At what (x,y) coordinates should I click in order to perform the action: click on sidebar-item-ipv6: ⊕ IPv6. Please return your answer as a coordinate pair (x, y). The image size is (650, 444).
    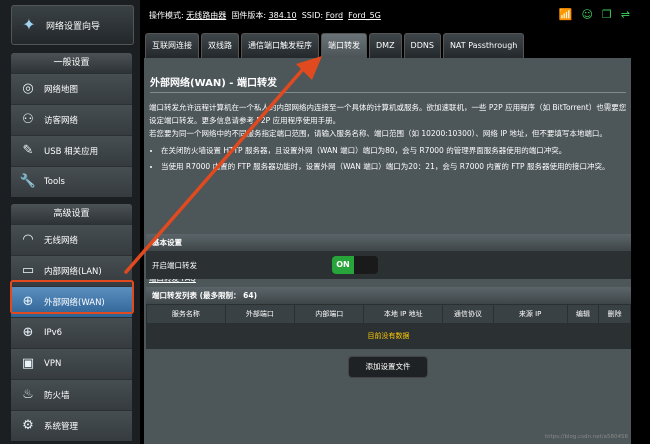
    Looking at the image, I should click on (71, 332).